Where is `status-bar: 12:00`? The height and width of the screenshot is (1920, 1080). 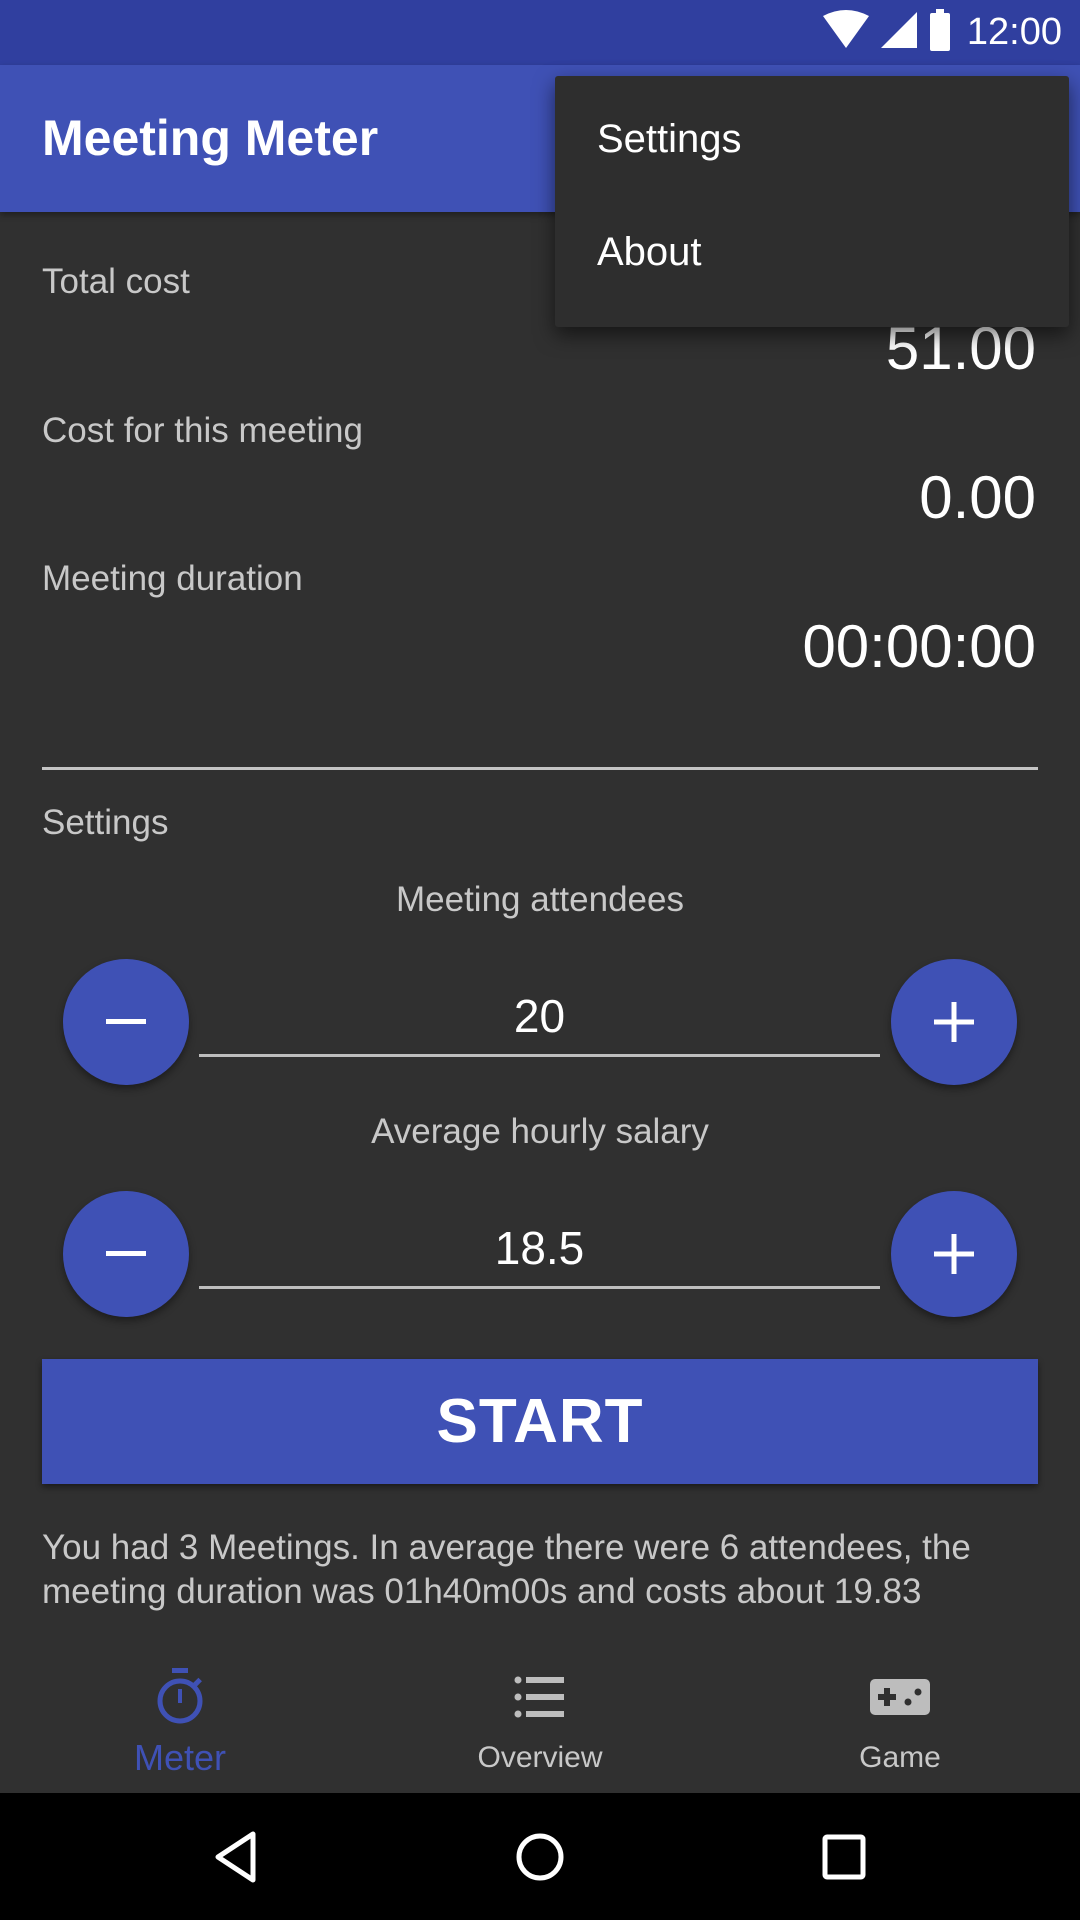 status-bar: 12:00 is located at coordinates (540, 32).